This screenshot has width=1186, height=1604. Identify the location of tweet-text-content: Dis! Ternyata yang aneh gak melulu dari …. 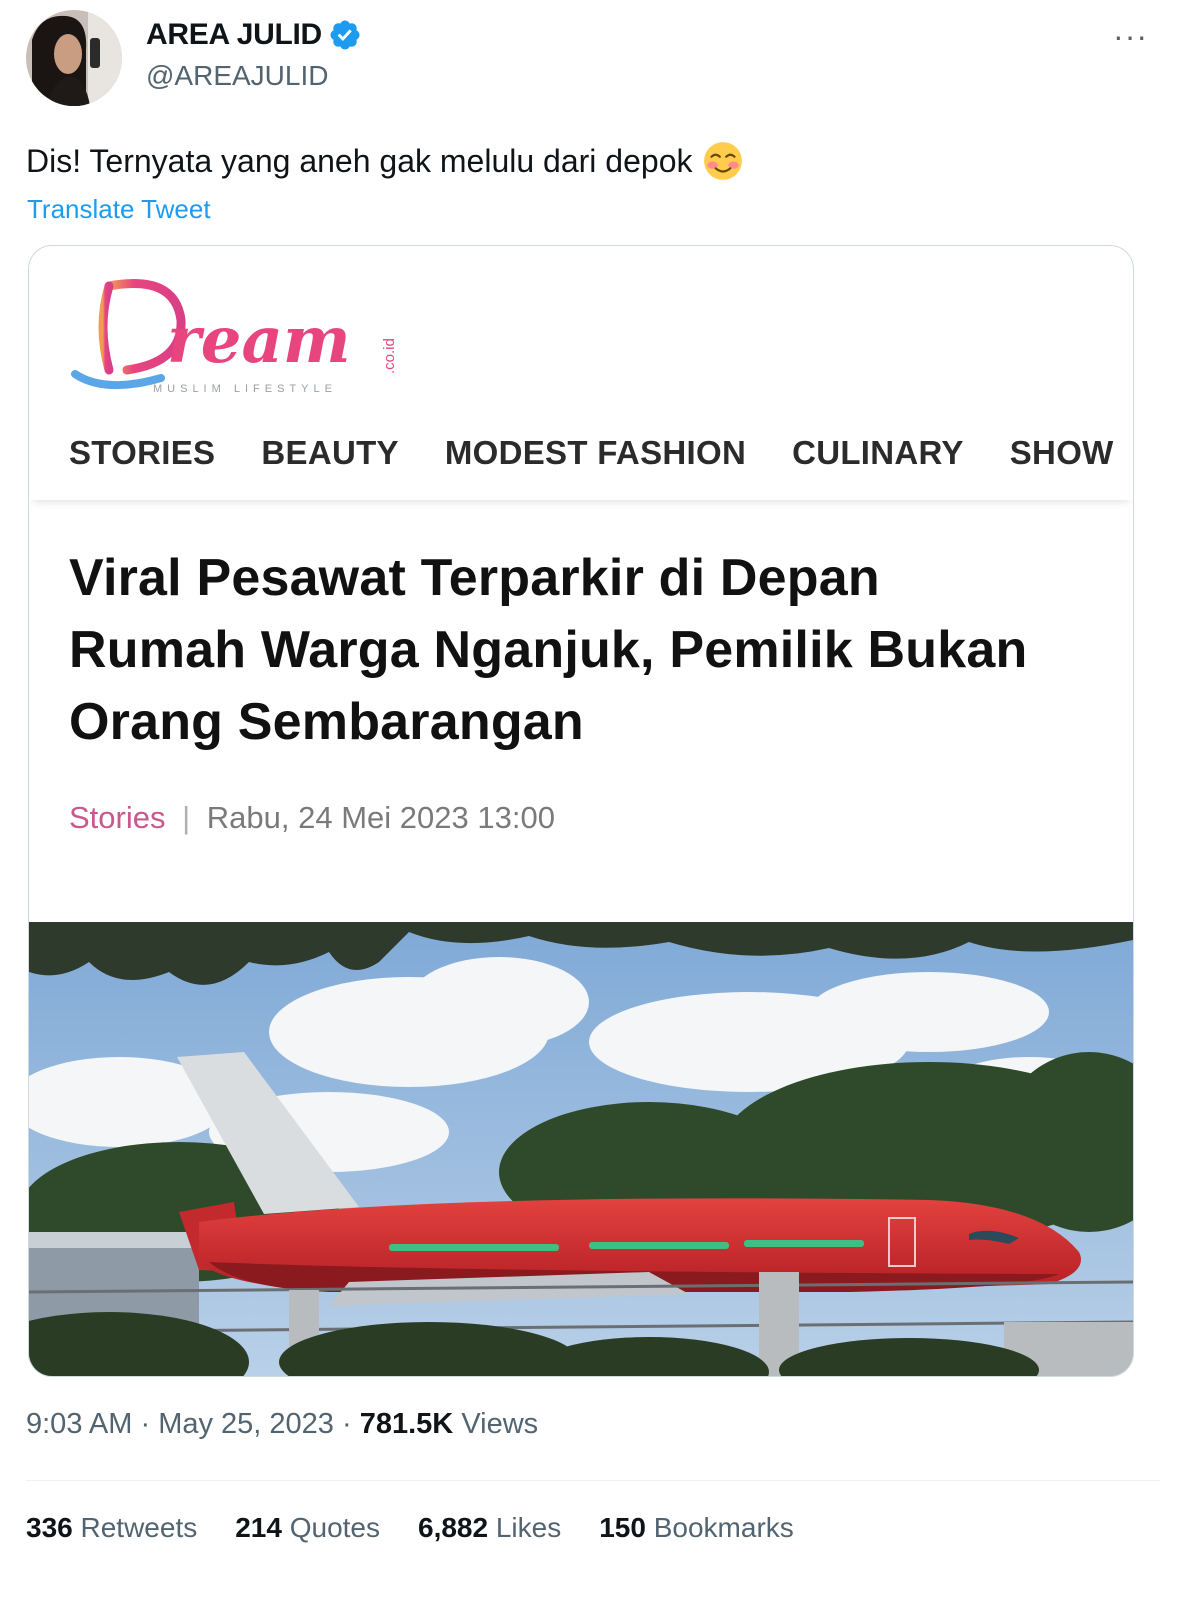
(359, 160).